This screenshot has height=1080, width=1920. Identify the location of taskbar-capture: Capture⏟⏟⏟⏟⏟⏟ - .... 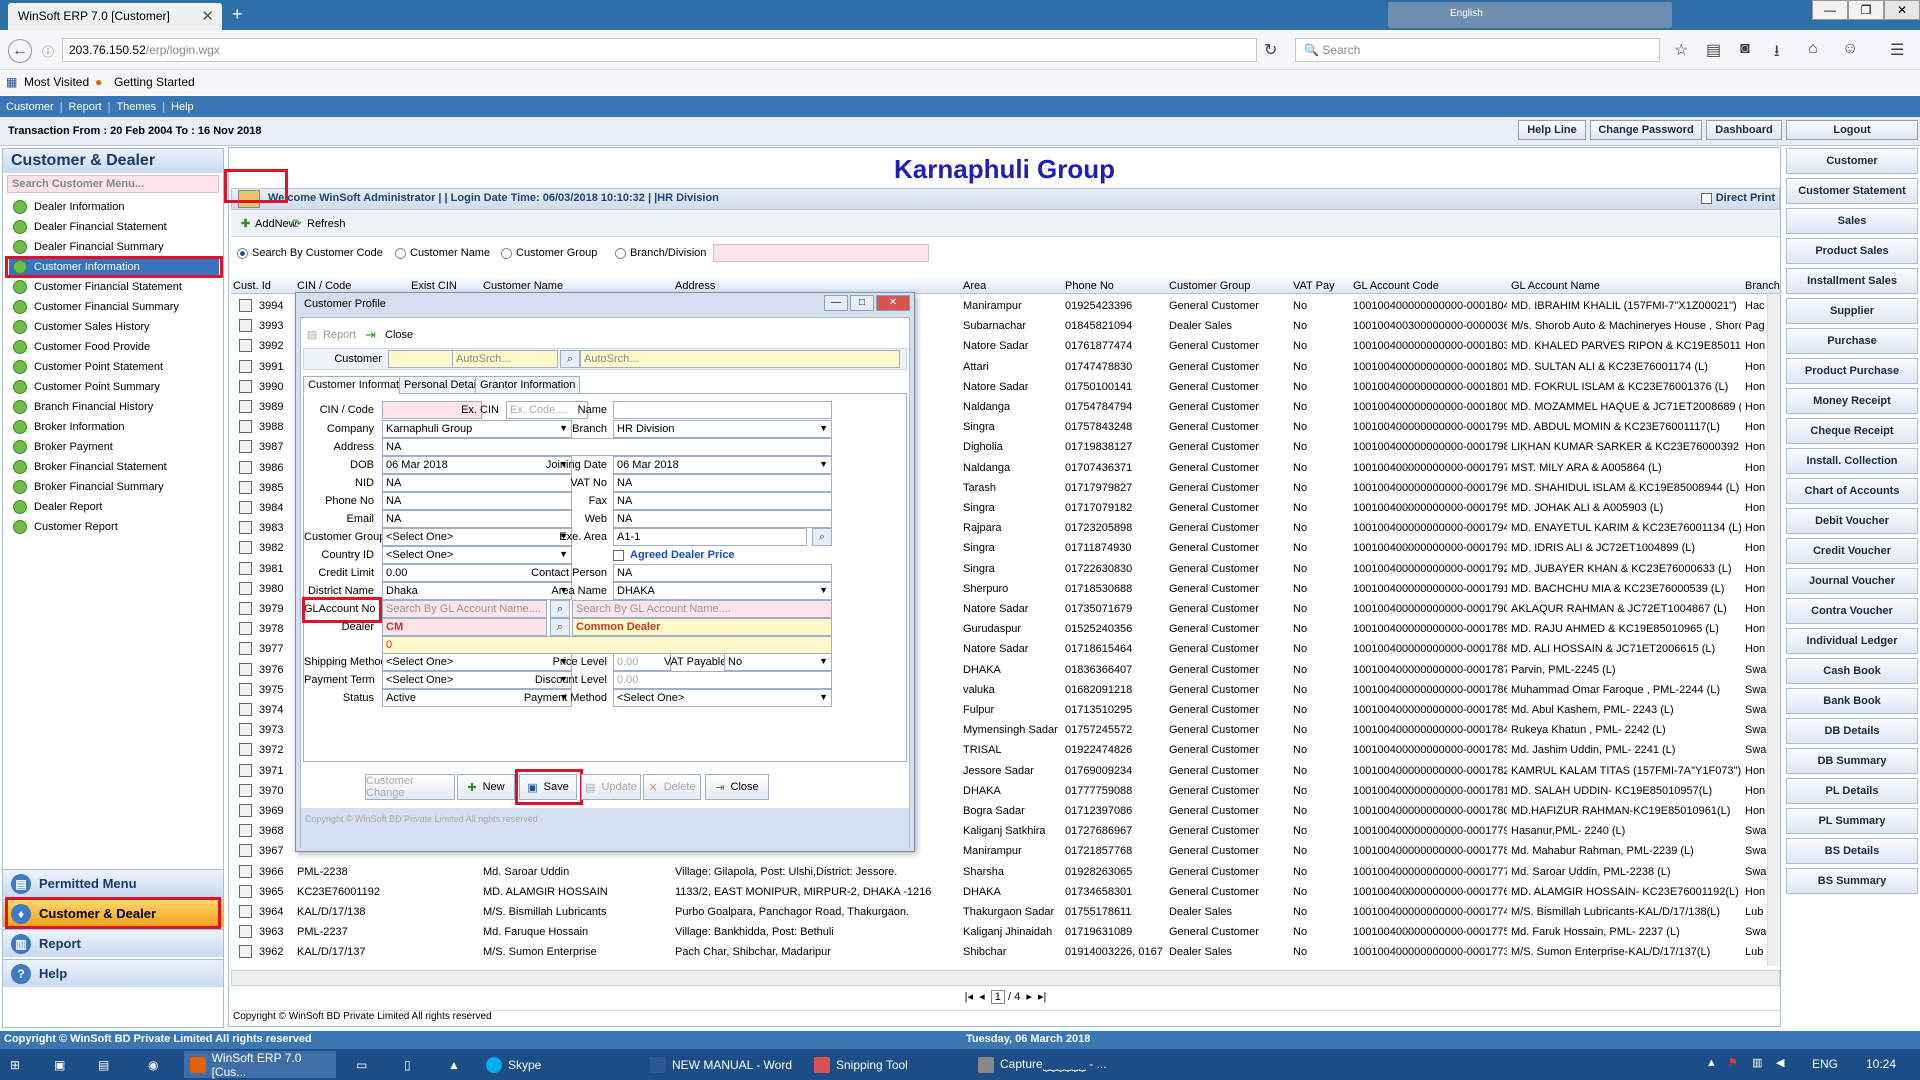
(1052, 1064).